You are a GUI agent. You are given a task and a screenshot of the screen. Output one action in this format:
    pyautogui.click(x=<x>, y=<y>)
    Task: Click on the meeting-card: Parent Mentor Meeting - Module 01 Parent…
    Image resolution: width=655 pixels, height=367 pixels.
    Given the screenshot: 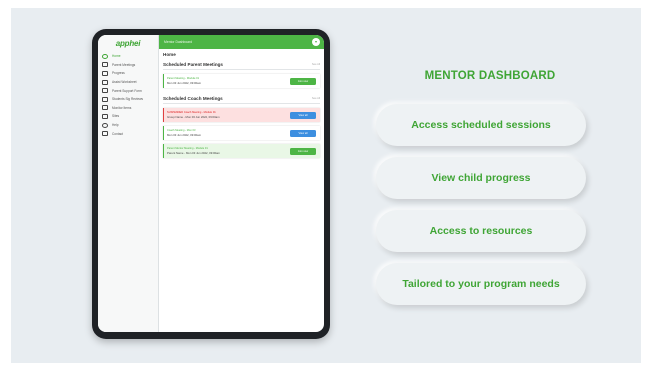 What is the action you would take?
    pyautogui.click(x=241, y=151)
    